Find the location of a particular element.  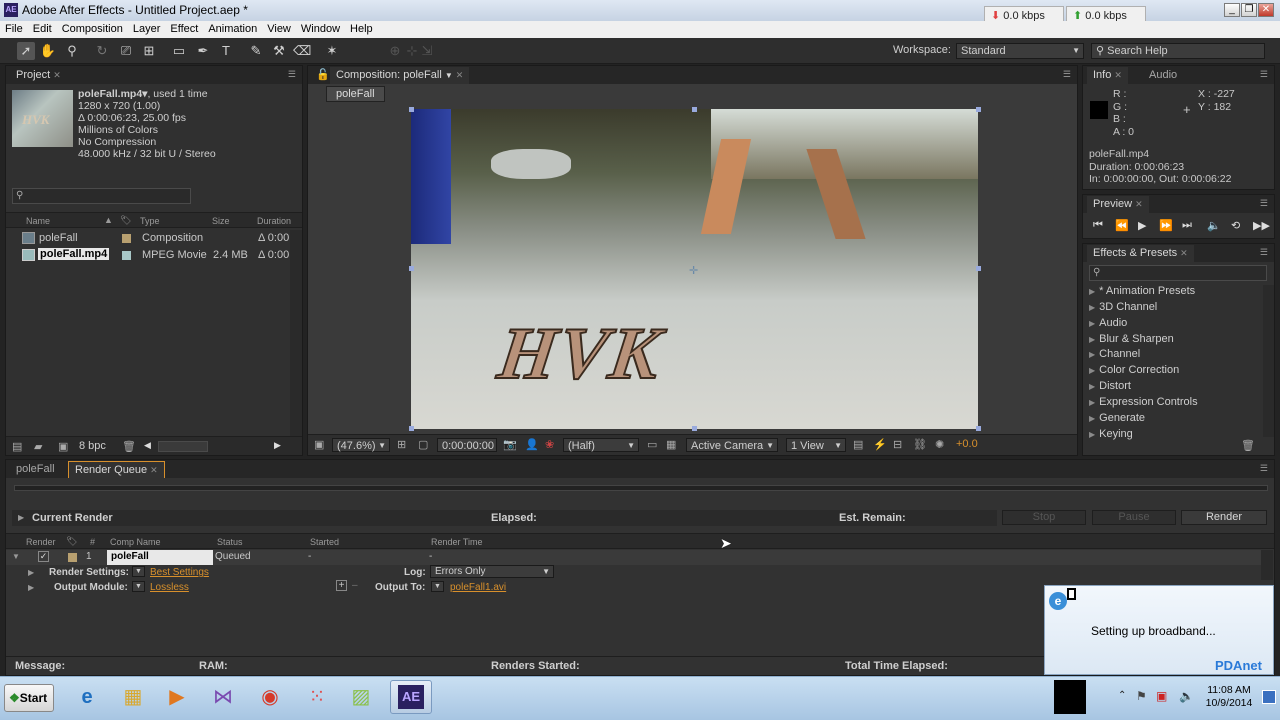

exposure-value: +0.0 is located at coordinates (967, 444).